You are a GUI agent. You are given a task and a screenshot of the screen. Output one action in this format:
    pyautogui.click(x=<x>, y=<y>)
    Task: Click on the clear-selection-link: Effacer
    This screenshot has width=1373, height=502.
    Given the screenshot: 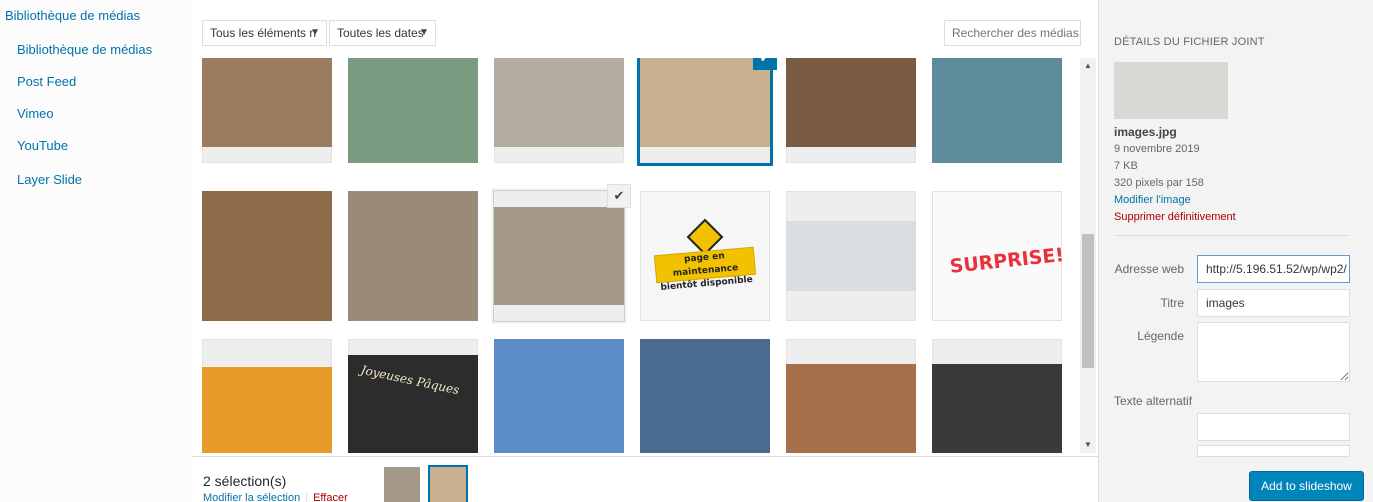 What is the action you would take?
    pyautogui.click(x=330, y=497)
    